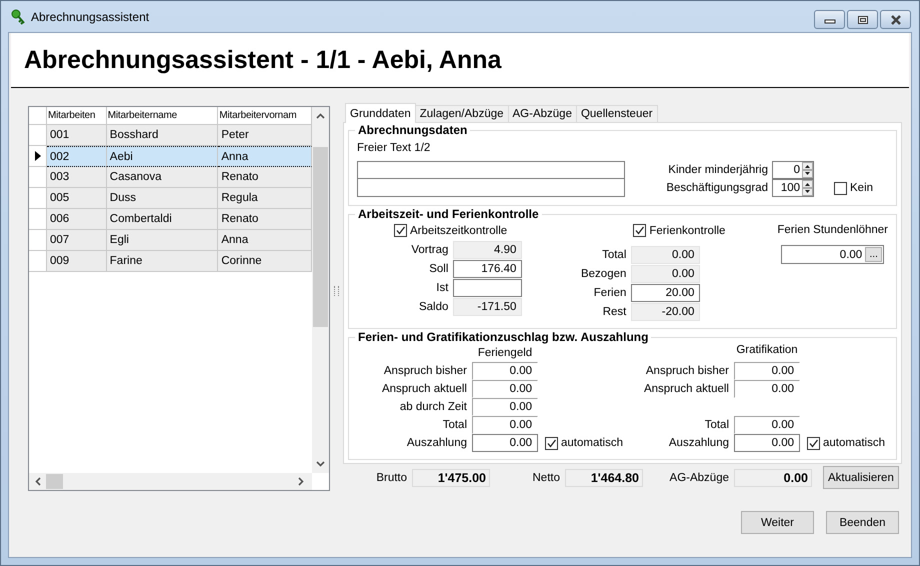 Image resolution: width=920 pixels, height=566 pixels. Describe the element at coordinates (617, 113) in the screenshot. I see `tab: Quellensteuer` at that location.